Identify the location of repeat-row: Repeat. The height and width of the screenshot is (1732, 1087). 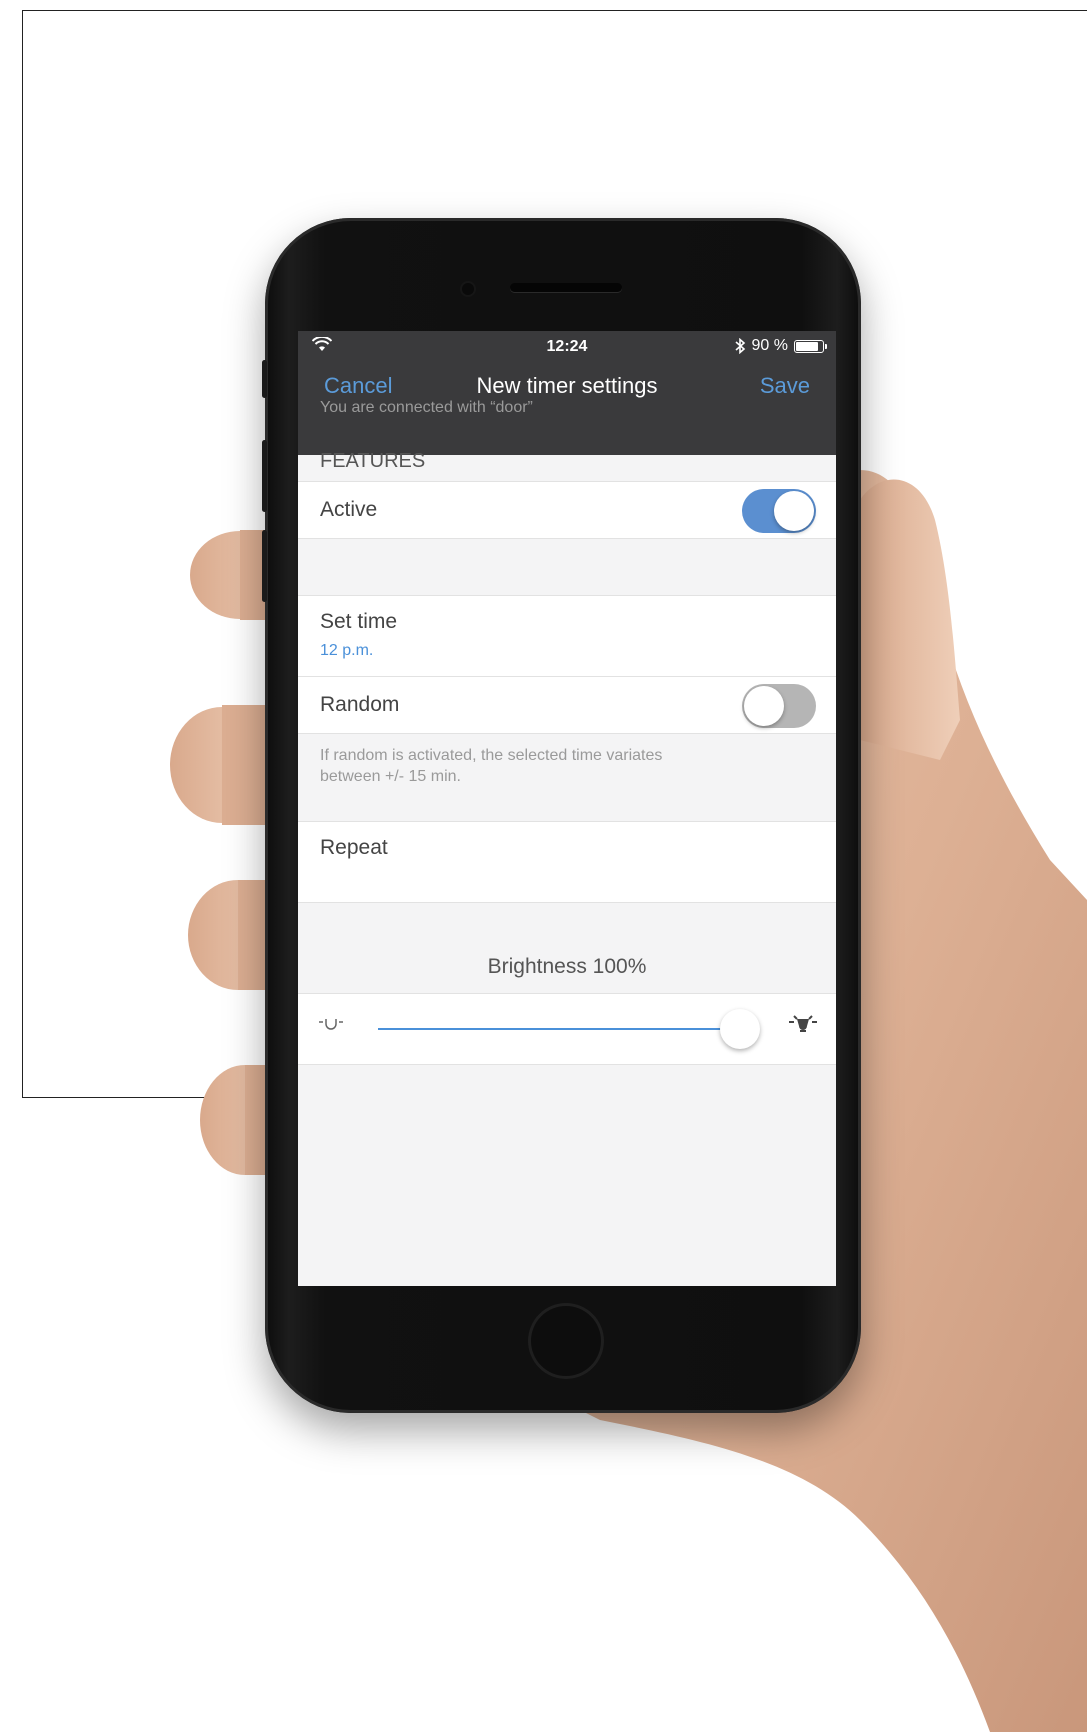
(567, 862).